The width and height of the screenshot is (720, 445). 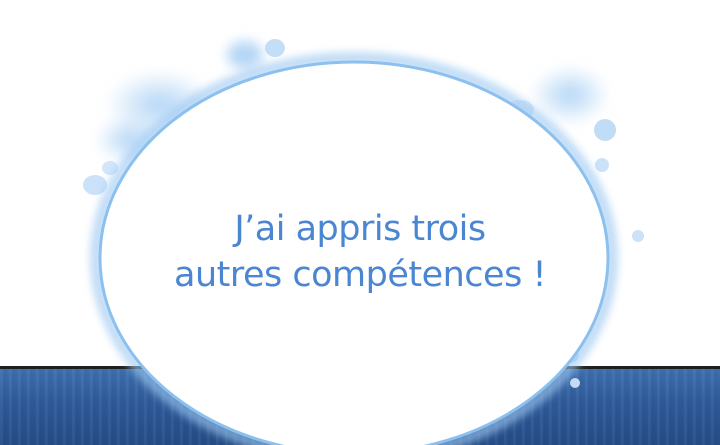 What do you see at coordinates (360, 229) in the screenshot?
I see `speech-line-1: J’ai appris trois` at bounding box center [360, 229].